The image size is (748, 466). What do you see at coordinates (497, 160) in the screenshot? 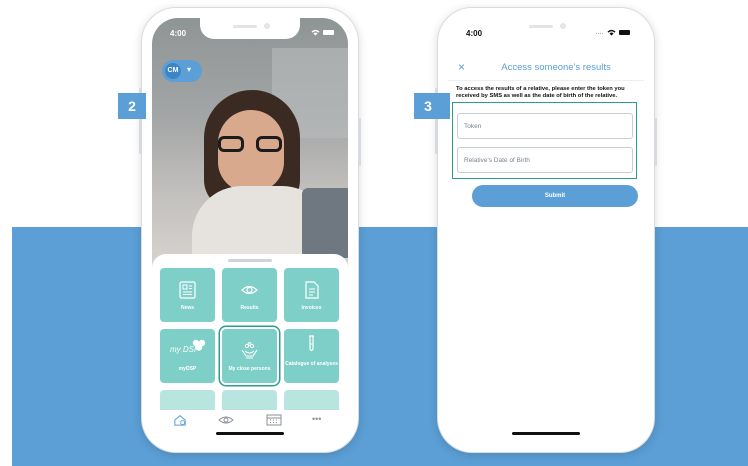
I see `dob-placeholder: Relative's Date of Birth` at bounding box center [497, 160].